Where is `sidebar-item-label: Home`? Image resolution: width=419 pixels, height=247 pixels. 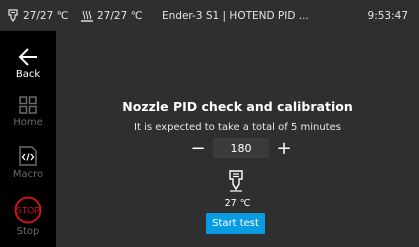
sidebar-item-label: Home is located at coordinates (28, 122).